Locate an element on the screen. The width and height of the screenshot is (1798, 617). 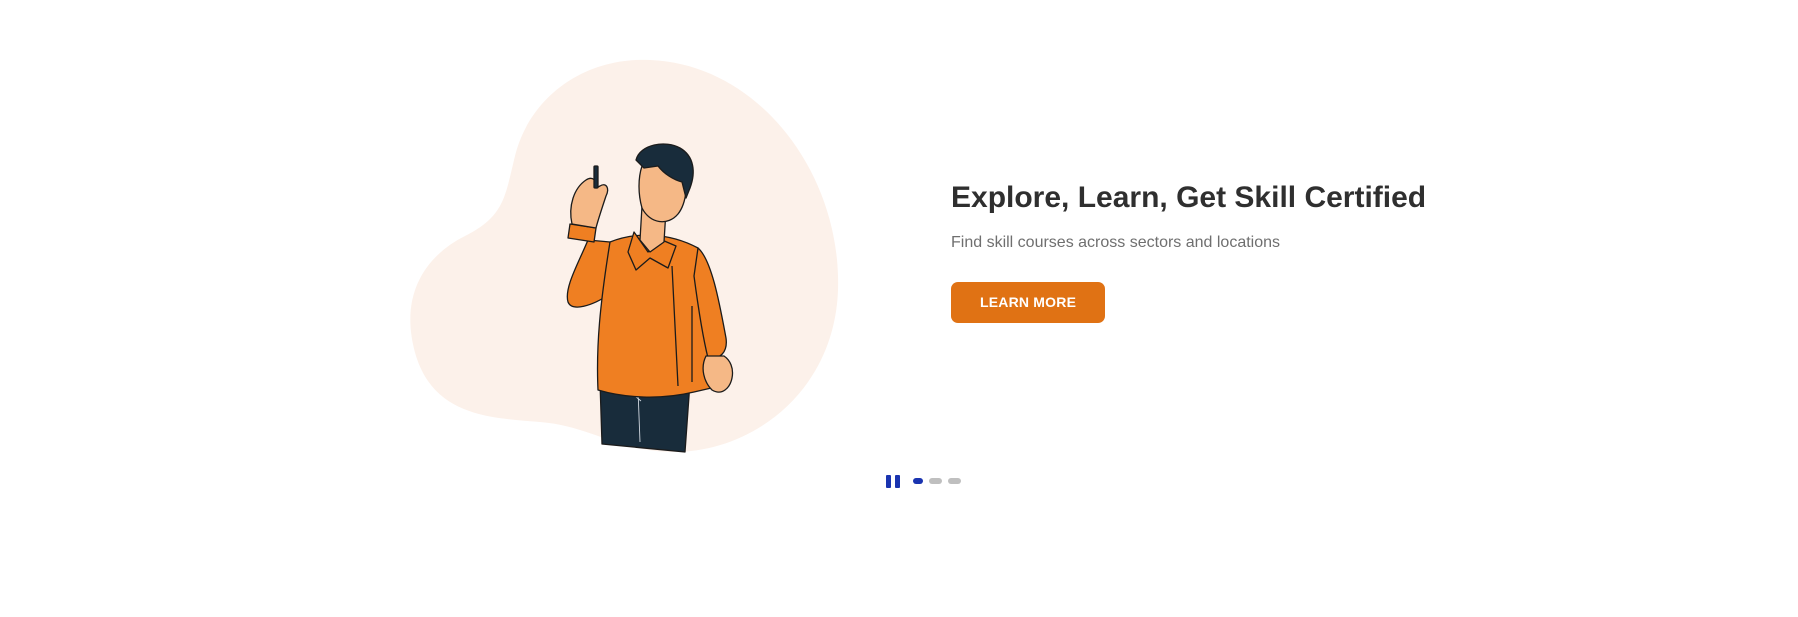
learn-more-button: LEARN MORE is located at coordinates (1028, 302).